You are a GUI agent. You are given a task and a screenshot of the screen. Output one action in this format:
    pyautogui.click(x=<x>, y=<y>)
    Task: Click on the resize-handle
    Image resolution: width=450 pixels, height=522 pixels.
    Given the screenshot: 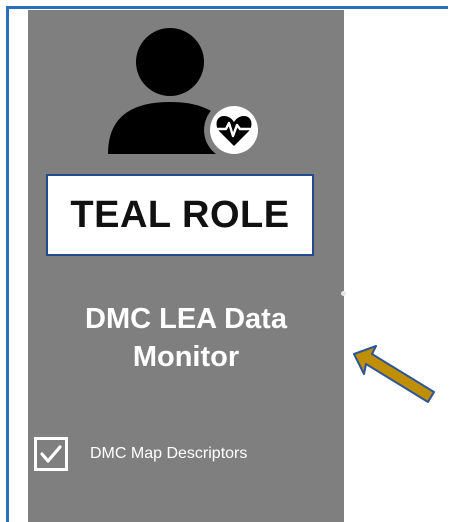 What is the action you would take?
    pyautogui.click(x=343, y=293)
    